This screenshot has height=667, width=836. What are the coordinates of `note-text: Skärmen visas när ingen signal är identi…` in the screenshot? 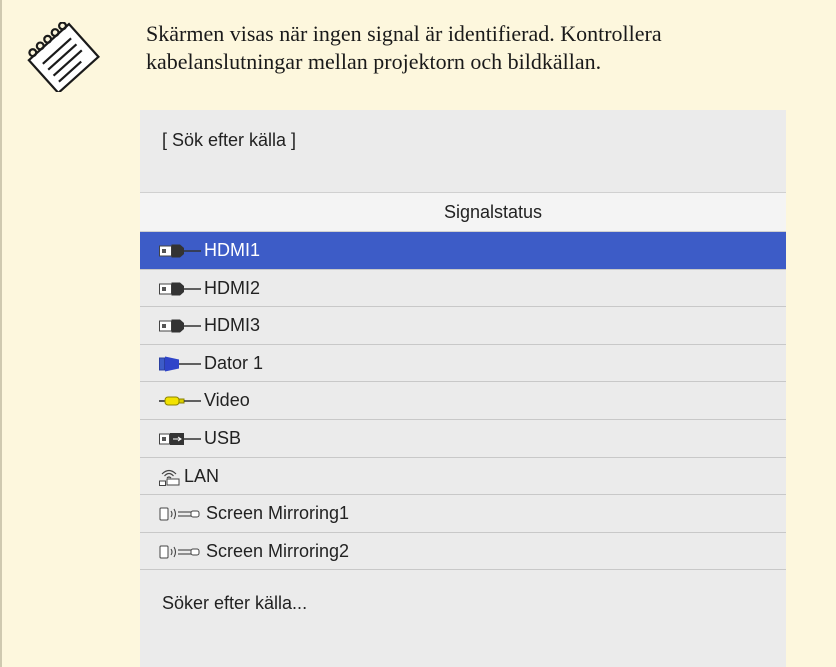 It's located at (404, 47).